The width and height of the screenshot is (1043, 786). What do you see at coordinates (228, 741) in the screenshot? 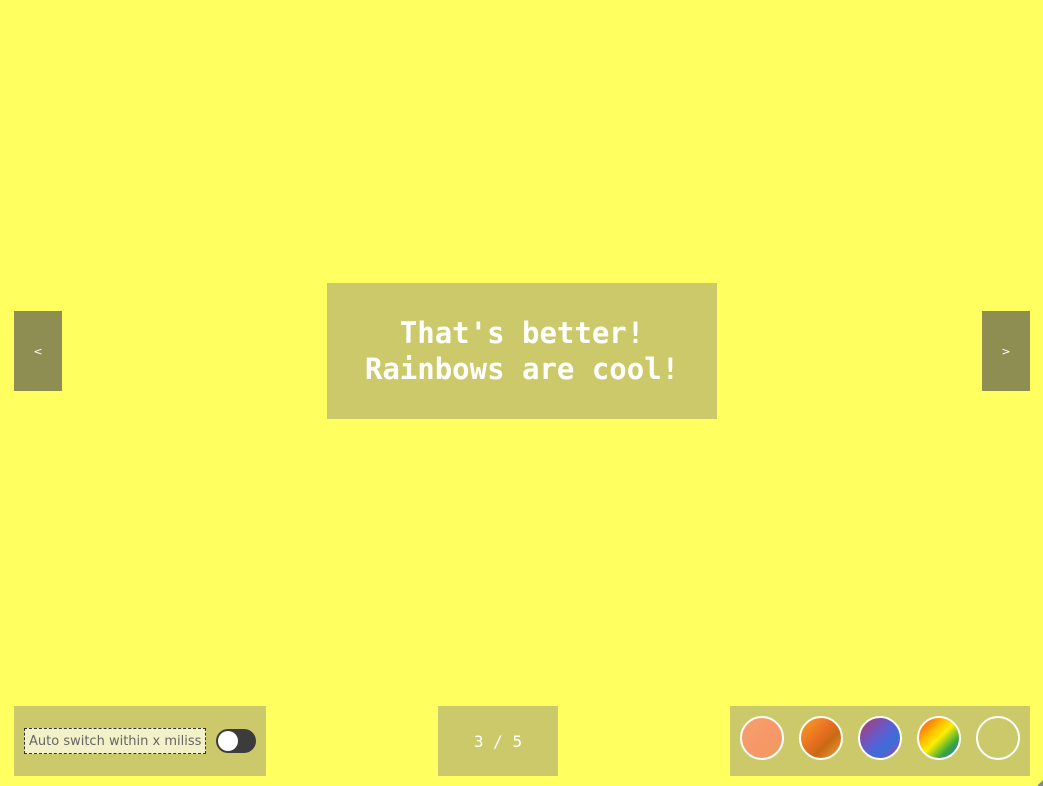
I see `toggle-knob` at bounding box center [228, 741].